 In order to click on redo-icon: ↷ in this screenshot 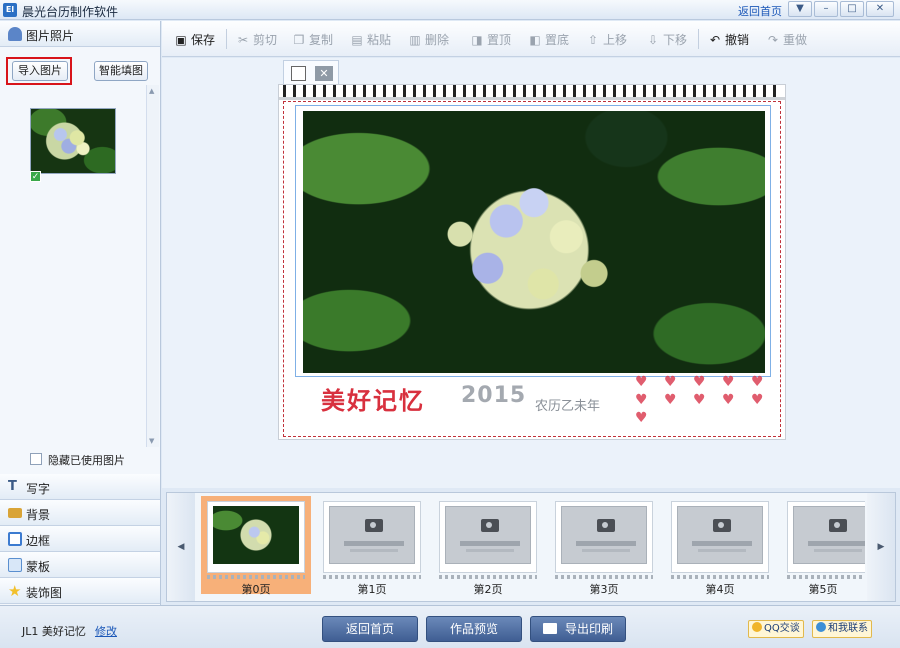, I will do `click(773, 40)`.